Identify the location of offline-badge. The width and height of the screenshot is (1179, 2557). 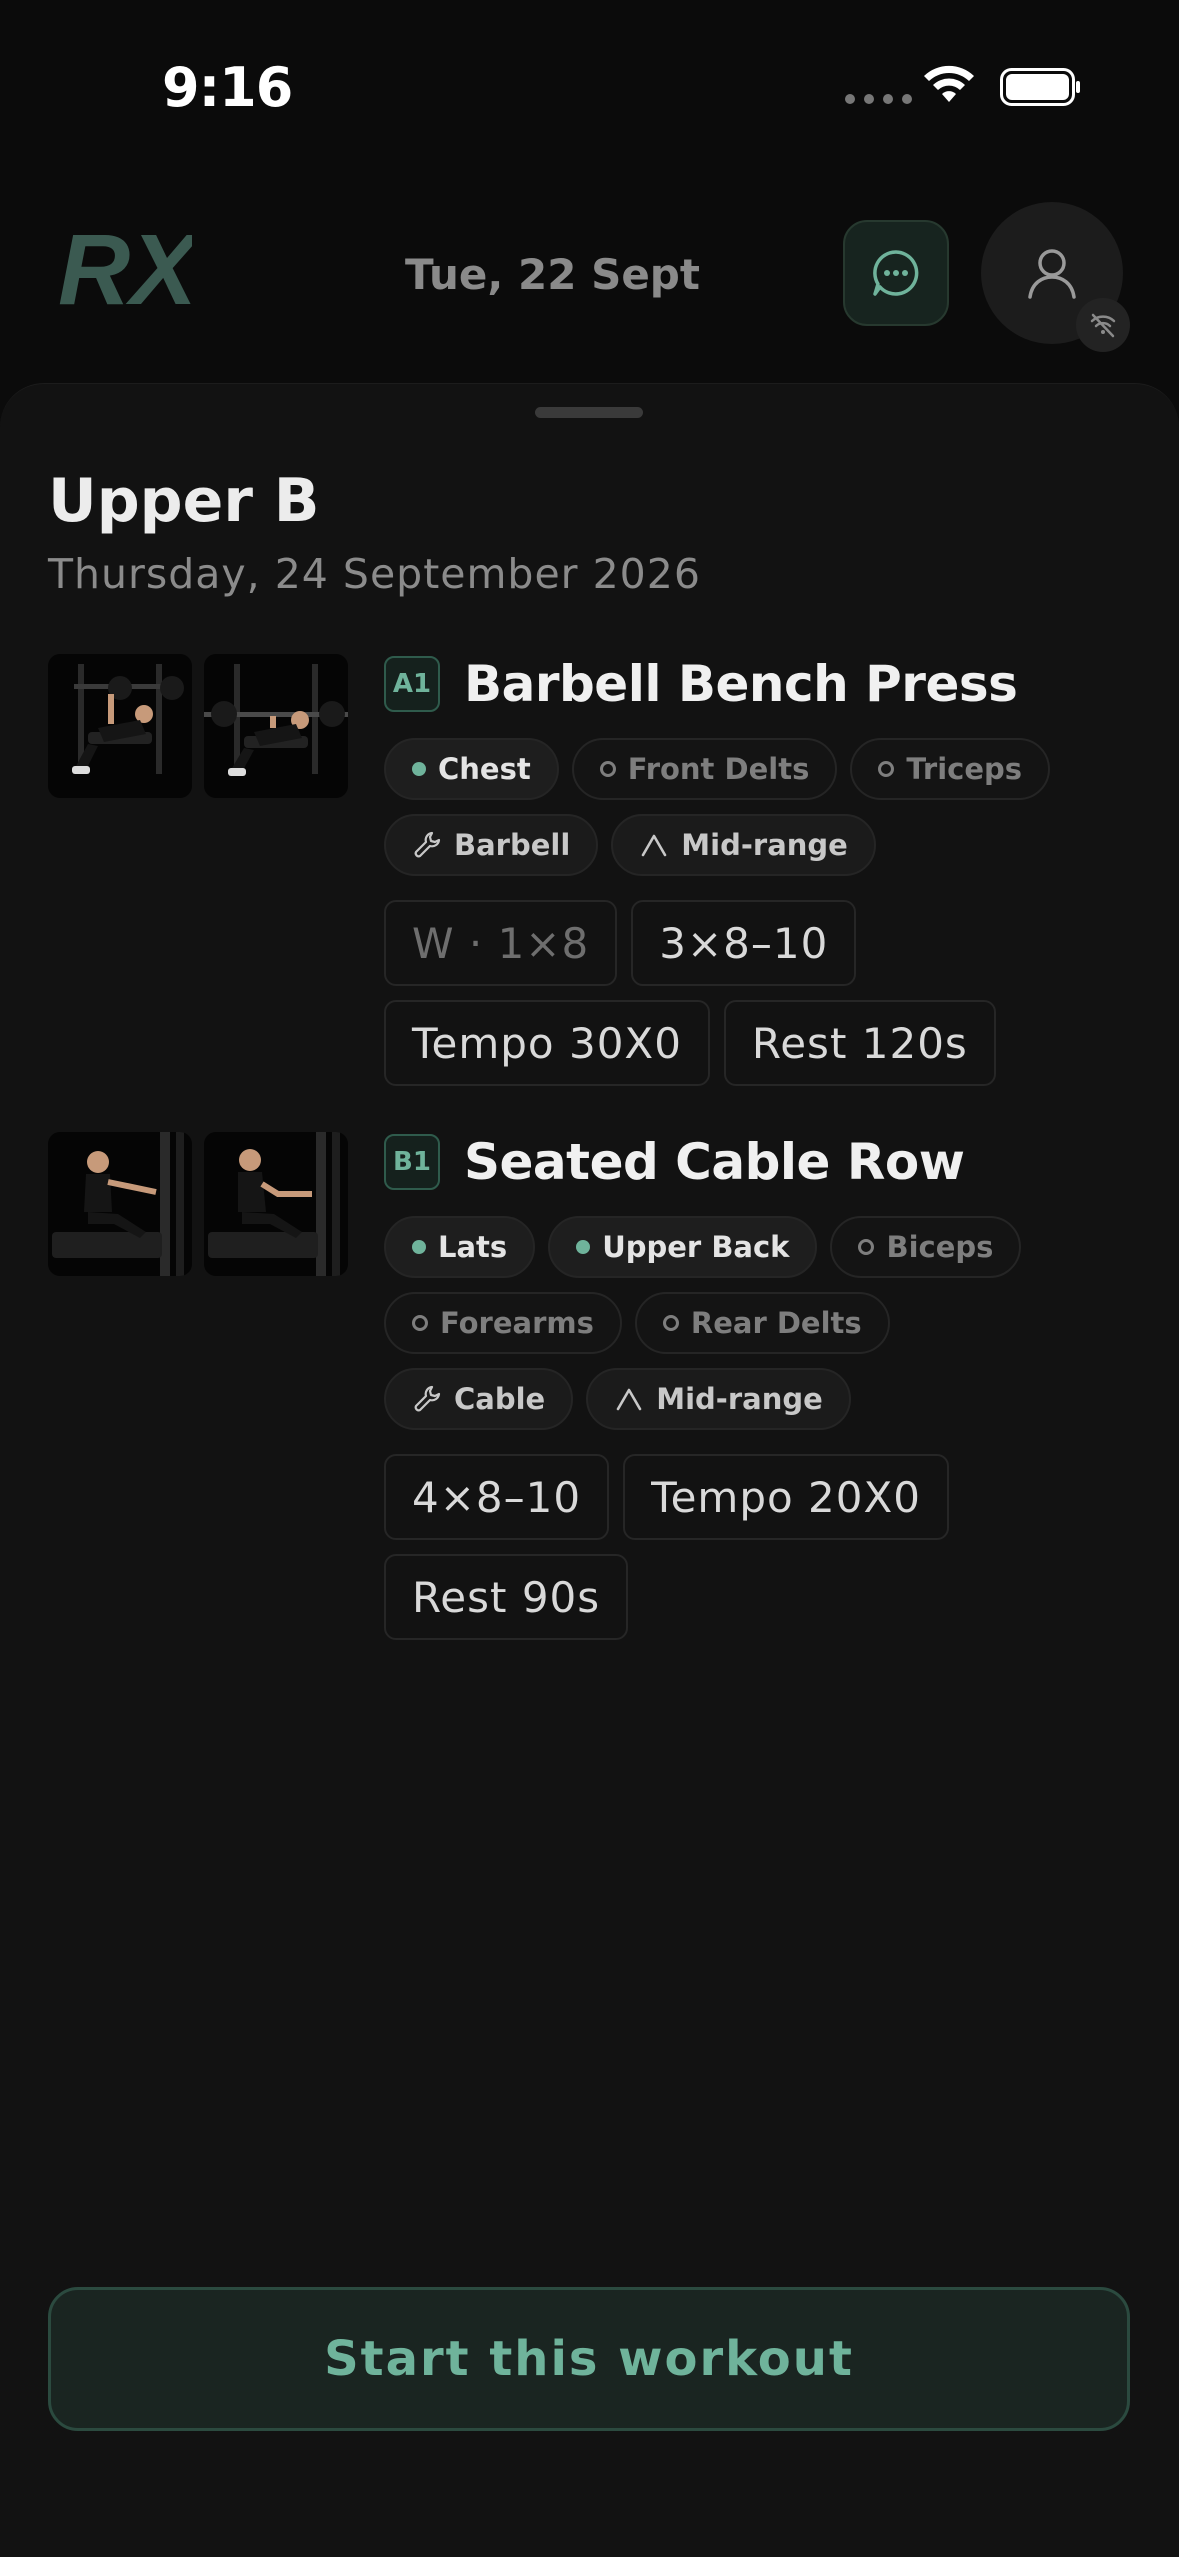
(1103, 325).